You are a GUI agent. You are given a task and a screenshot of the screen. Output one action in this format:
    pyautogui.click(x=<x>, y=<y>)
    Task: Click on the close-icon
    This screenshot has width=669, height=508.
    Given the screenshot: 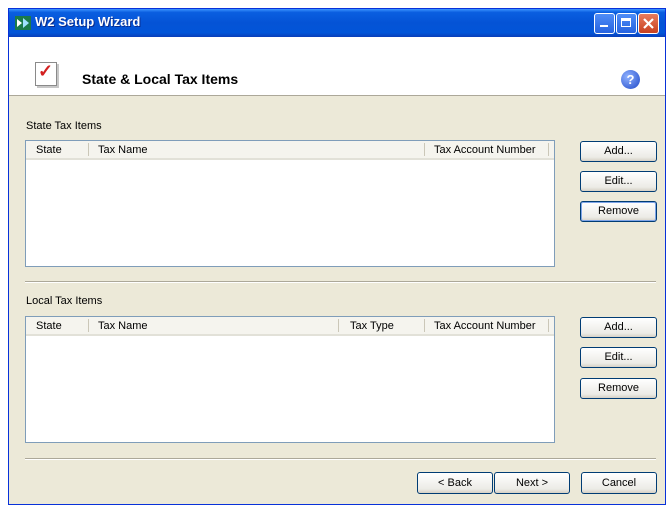 What is the action you would take?
    pyautogui.click(x=648, y=23)
    